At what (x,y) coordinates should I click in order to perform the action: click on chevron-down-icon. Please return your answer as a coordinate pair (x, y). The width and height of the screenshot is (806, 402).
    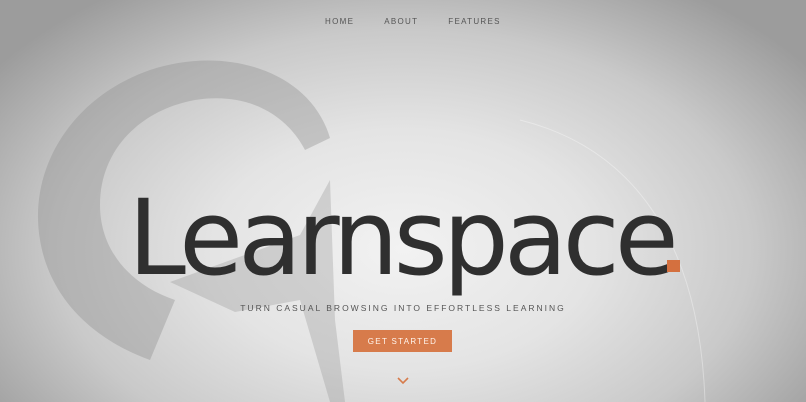
    Looking at the image, I should click on (403, 380).